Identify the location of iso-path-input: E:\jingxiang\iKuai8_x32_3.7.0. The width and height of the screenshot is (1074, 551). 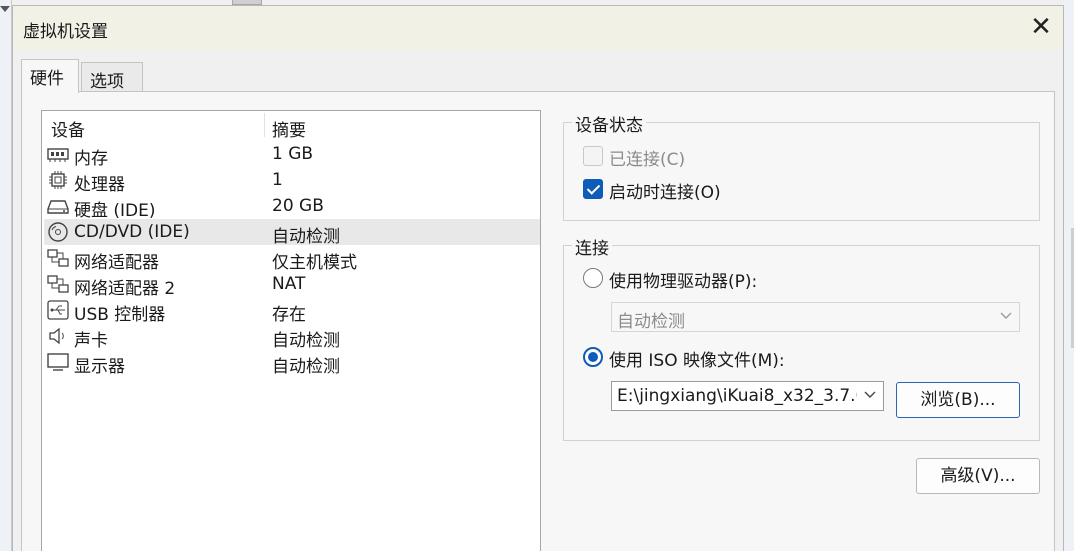
(747, 396).